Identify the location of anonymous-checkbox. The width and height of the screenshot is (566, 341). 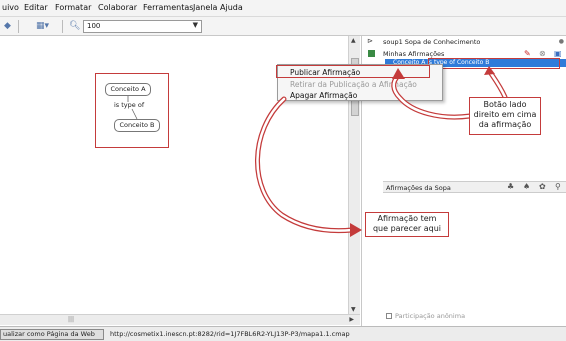
(389, 316).